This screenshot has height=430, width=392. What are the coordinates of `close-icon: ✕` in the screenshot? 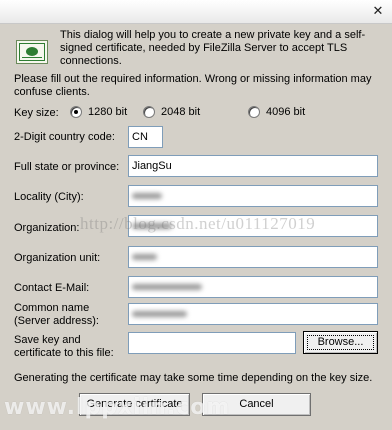 It's located at (378, 12).